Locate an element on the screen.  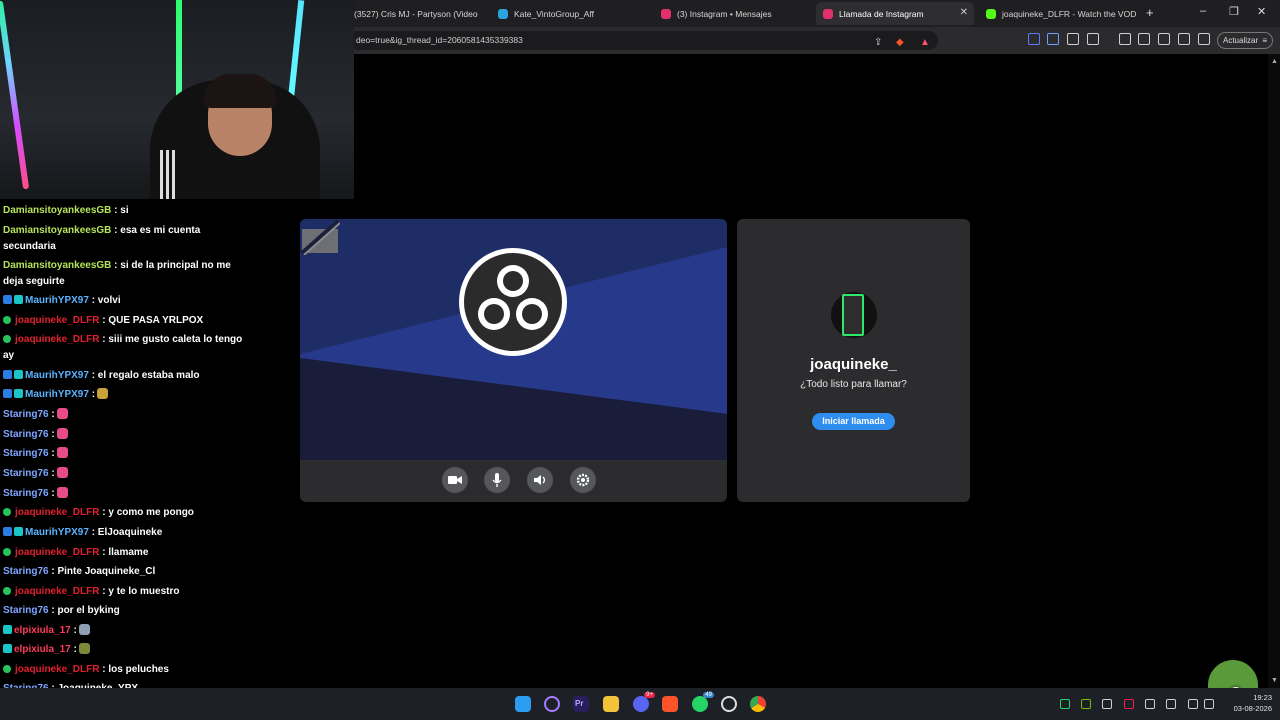
whatsapp-icon: 49 is located at coordinates (703, 702).